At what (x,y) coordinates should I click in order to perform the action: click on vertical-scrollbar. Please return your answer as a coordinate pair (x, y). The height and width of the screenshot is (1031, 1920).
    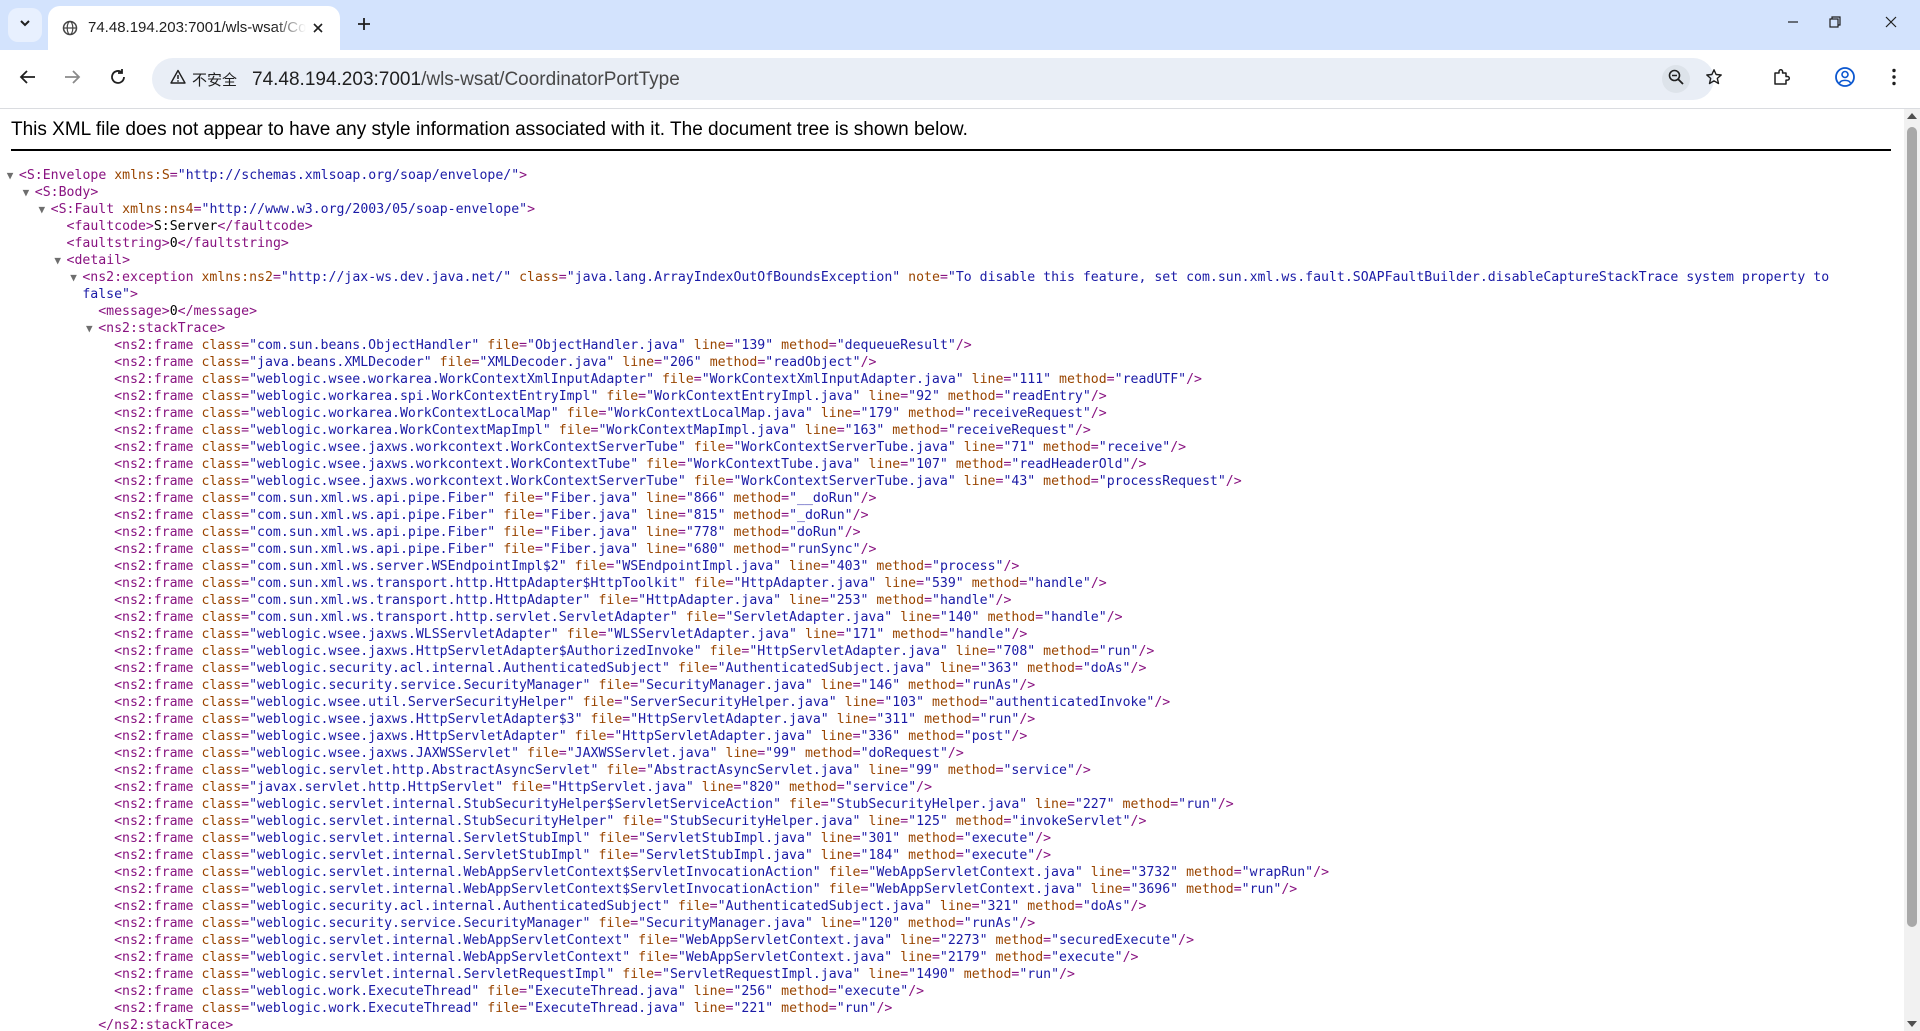
    Looking at the image, I should click on (1912, 570).